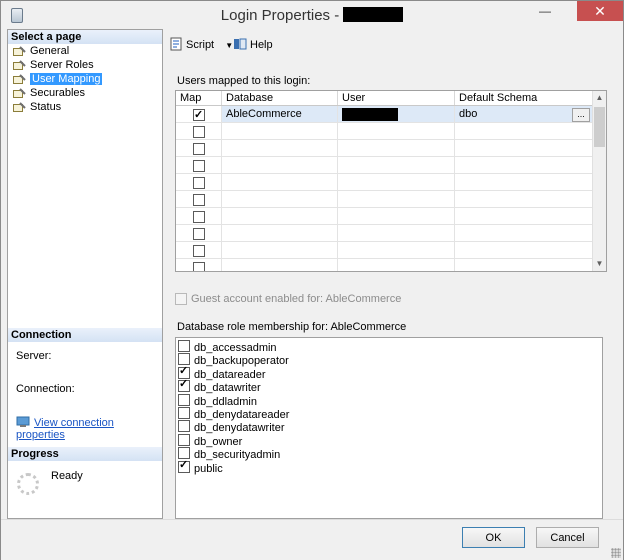  Describe the element at coordinates (545, 11) in the screenshot. I see `minimize-button: —` at that location.